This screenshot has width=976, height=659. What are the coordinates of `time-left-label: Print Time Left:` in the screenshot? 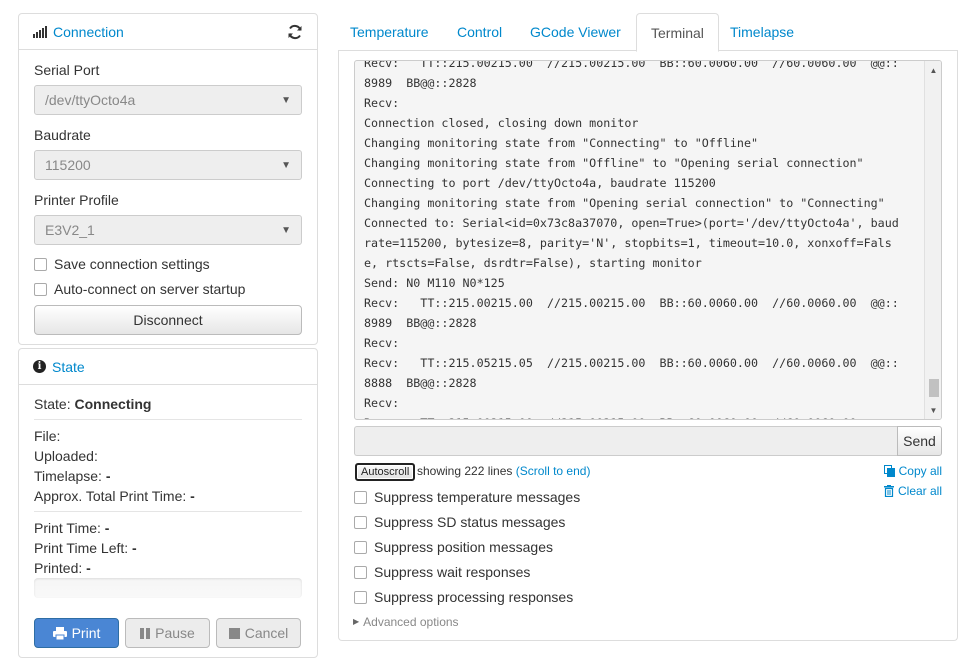 It's located at (81, 548).